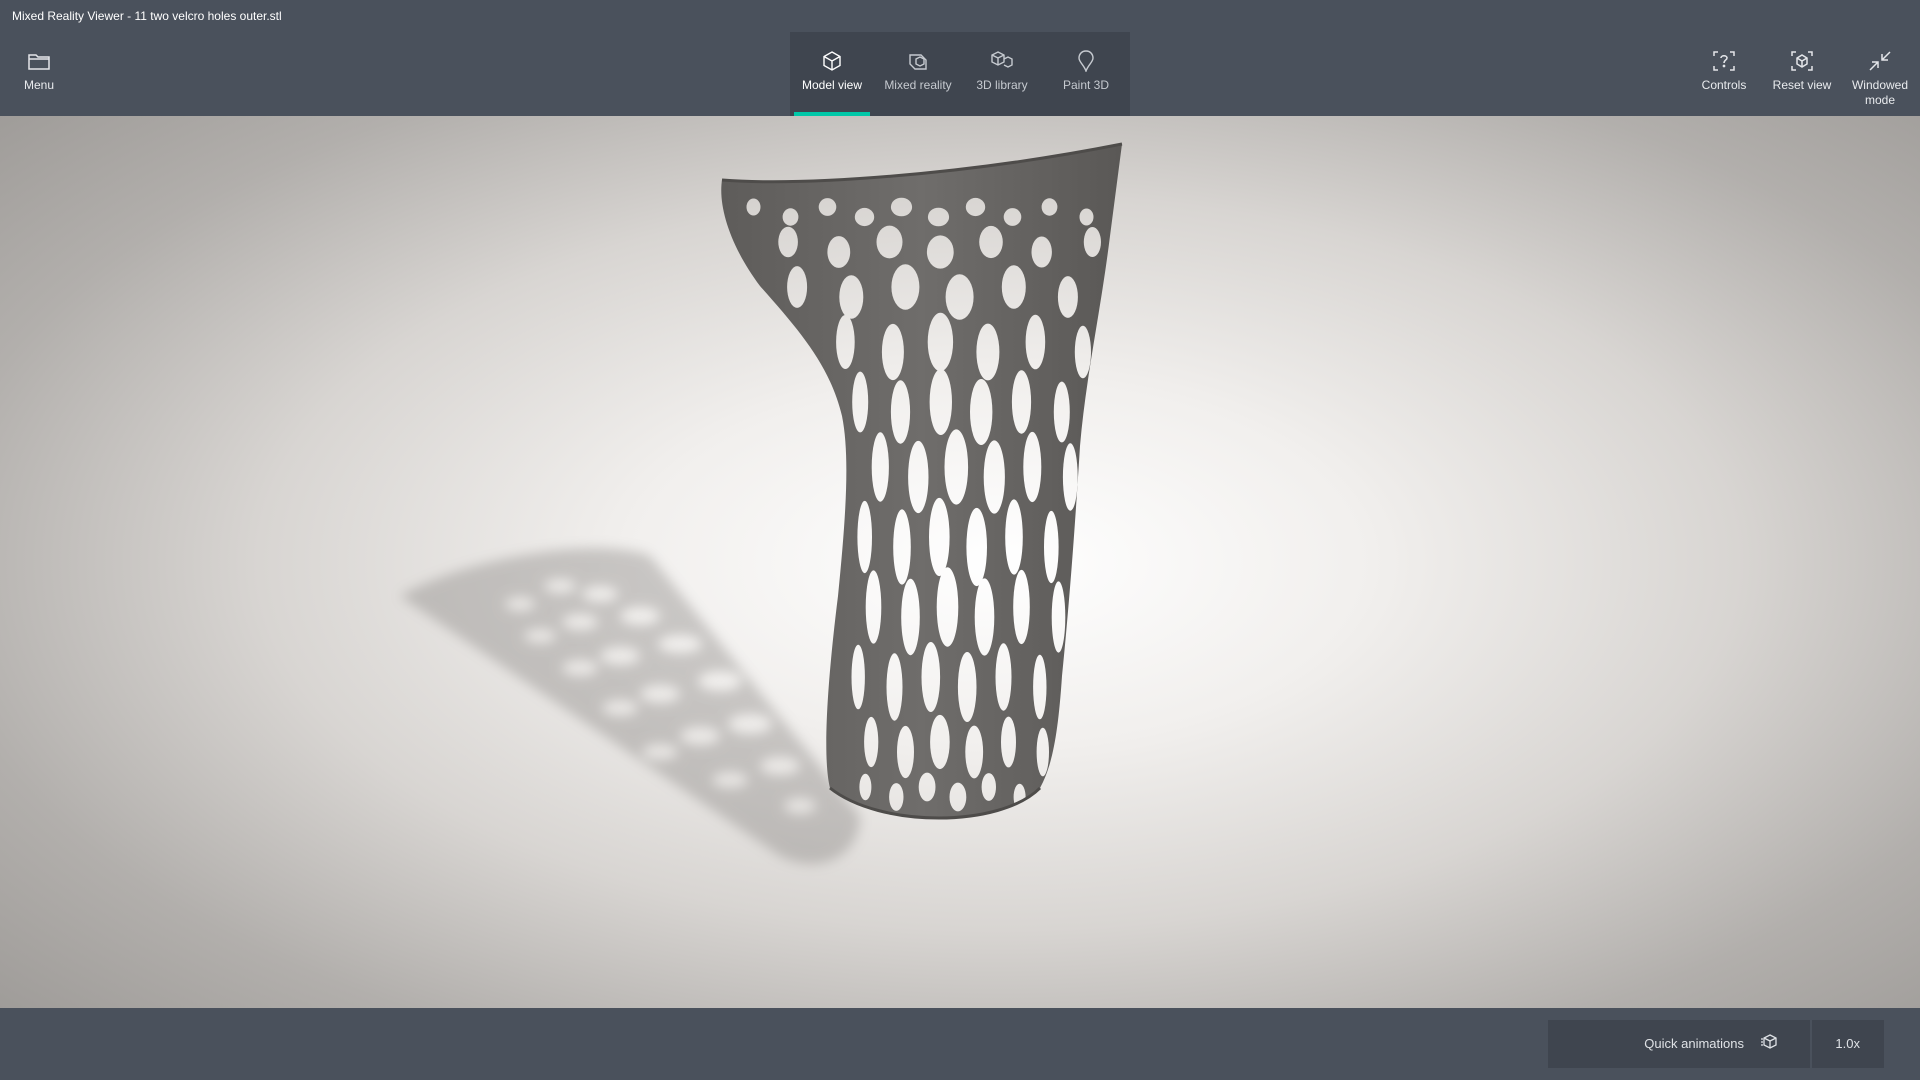 The width and height of the screenshot is (1920, 1080). What do you see at coordinates (1880, 100) in the screenshot?
I see `windowed-mode-label-line2: mode` at bounding box center [1880, 100].